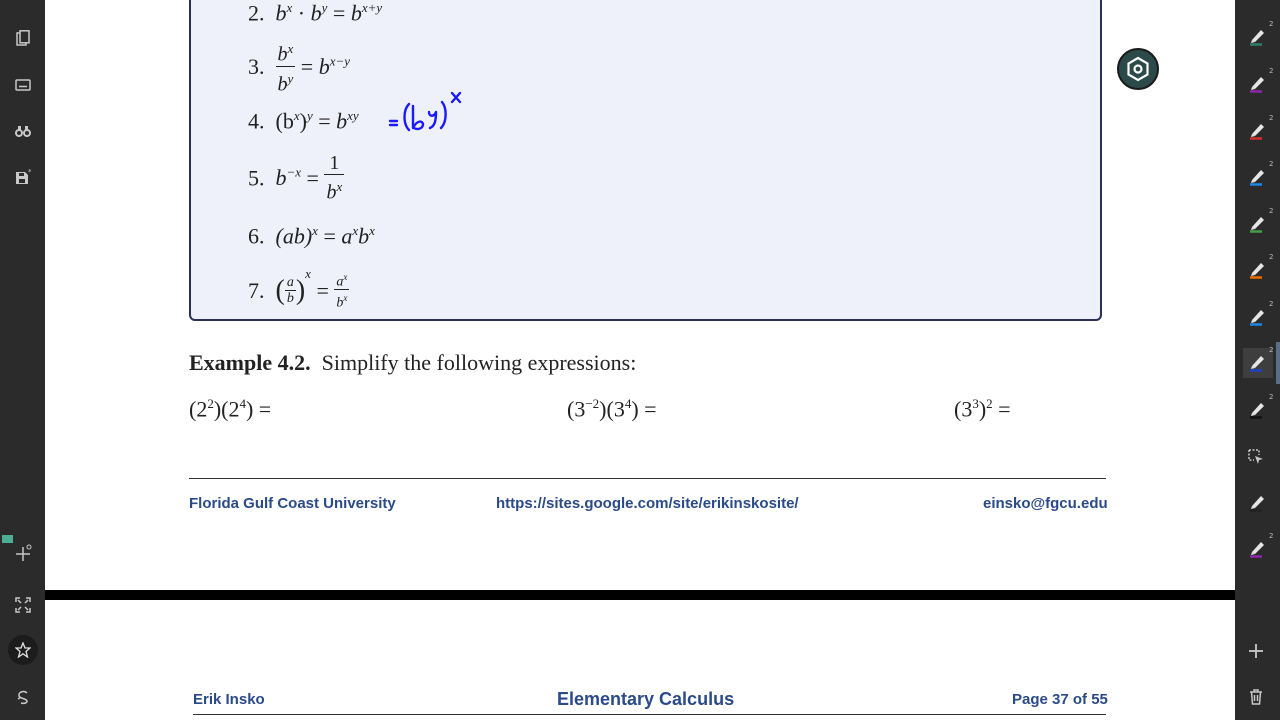 The height and width of the screenshot is (720, 1280). Describe the element at coordinates (649, 714) in the screenshot. I see `header-divider` at that location.